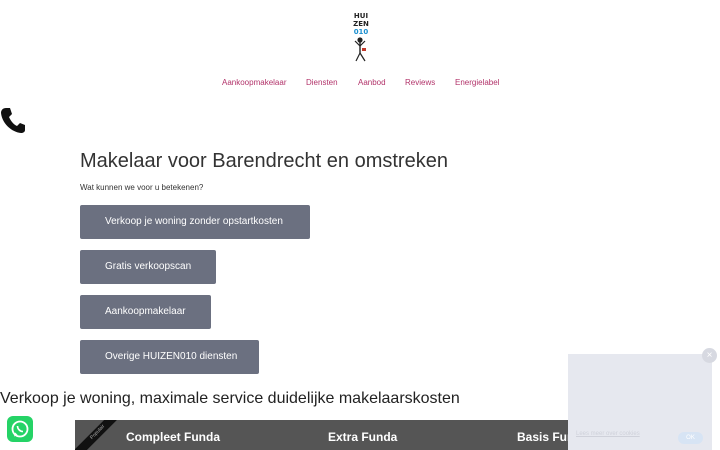 The height and width of the screenshot is (450, 720). Describe the element at coordinates (173, 437) in the screenshot. I see `pricing-col-compleet: Compleet Funda` at that location.